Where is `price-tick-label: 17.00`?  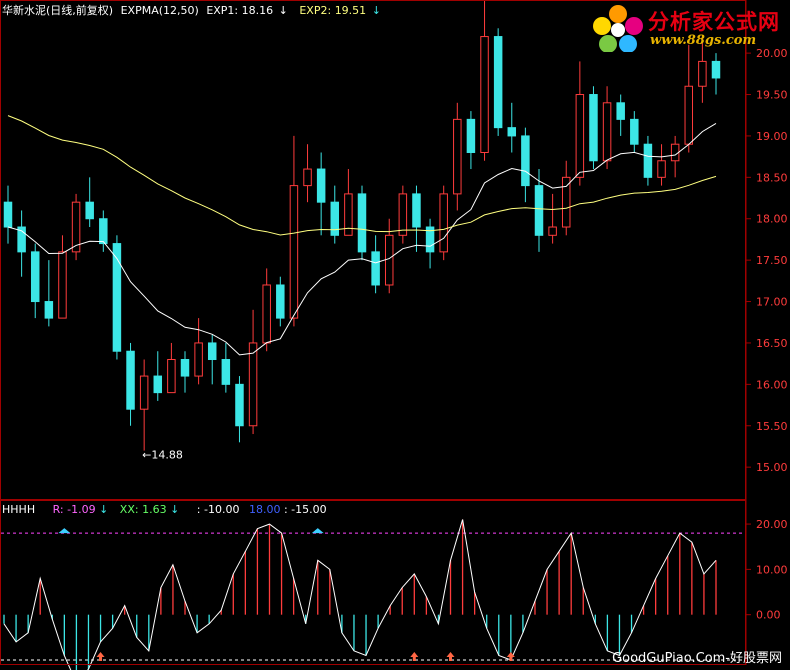 price-tick-label: 17.00 is located at coordinates (772, 302).